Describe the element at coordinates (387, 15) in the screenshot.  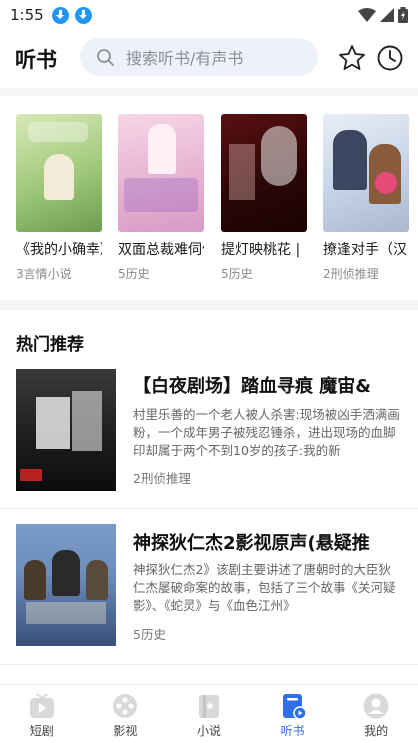
I see `signal-icon` at that location.